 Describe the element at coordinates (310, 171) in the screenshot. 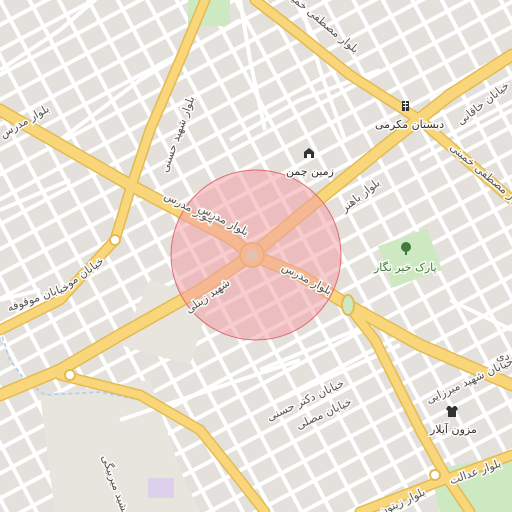

I see `poi-field-label: زمین چمن` at that location.